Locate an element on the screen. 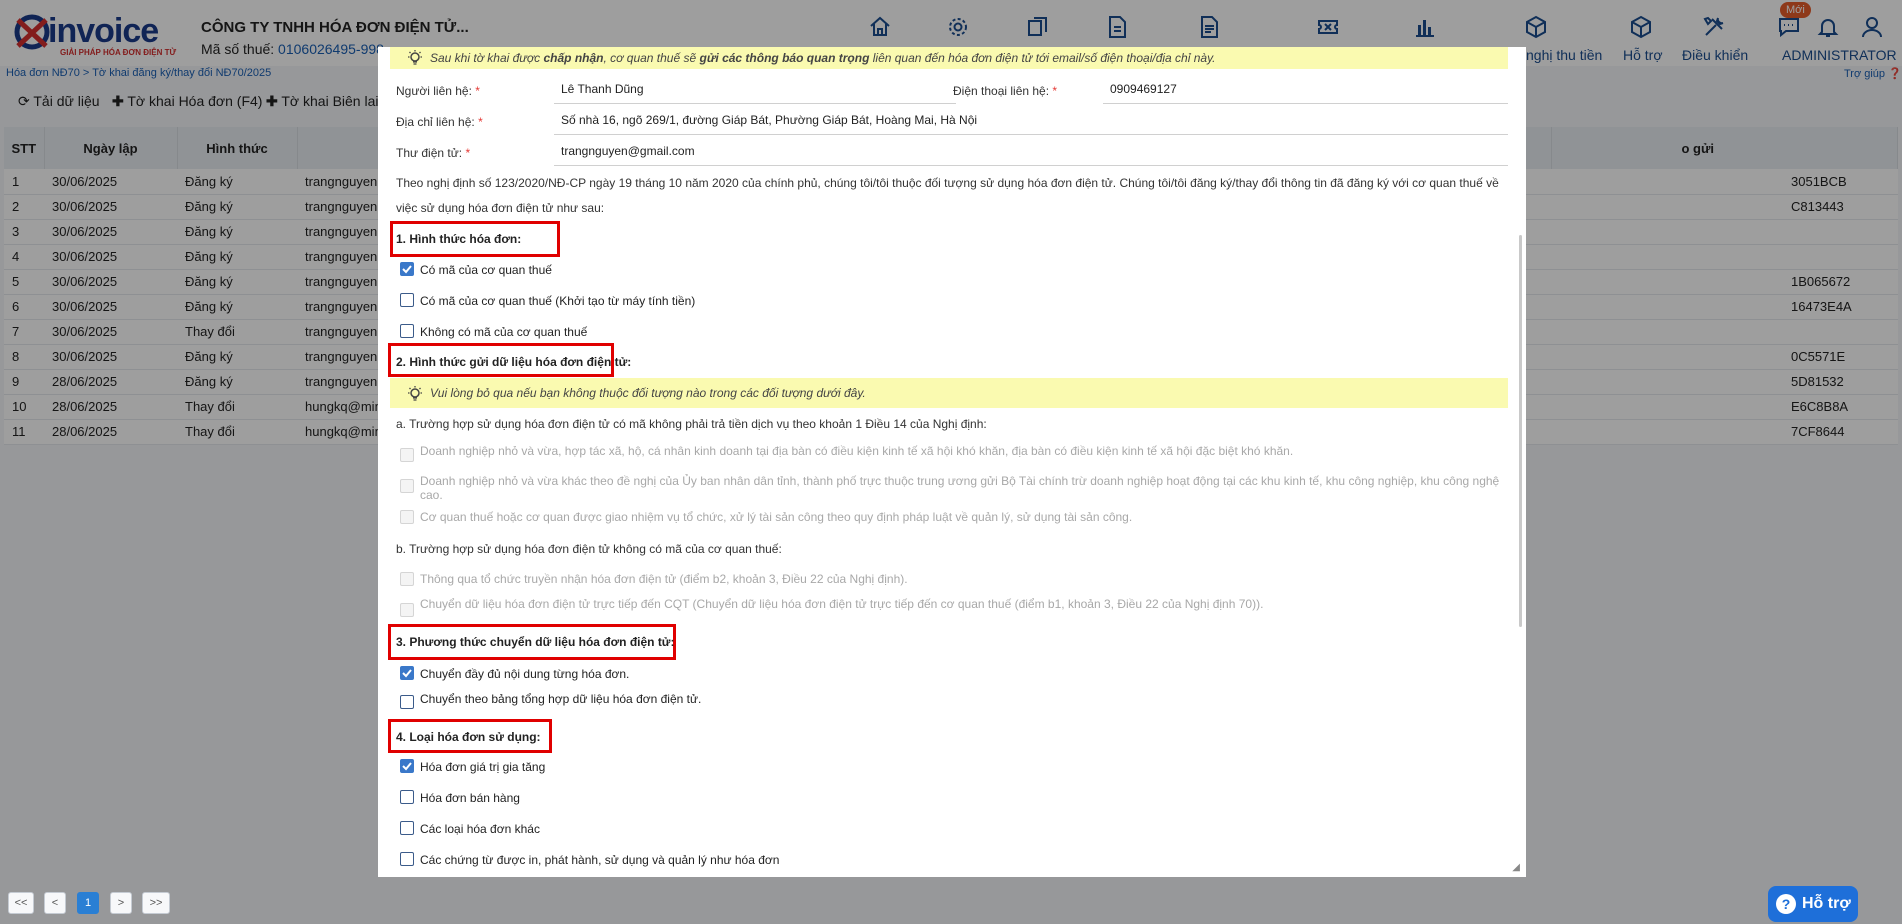 The height and width of the screenshot is (924, 1902). email-label-text: Thư điện tử: is located at coordinates (429, 153).